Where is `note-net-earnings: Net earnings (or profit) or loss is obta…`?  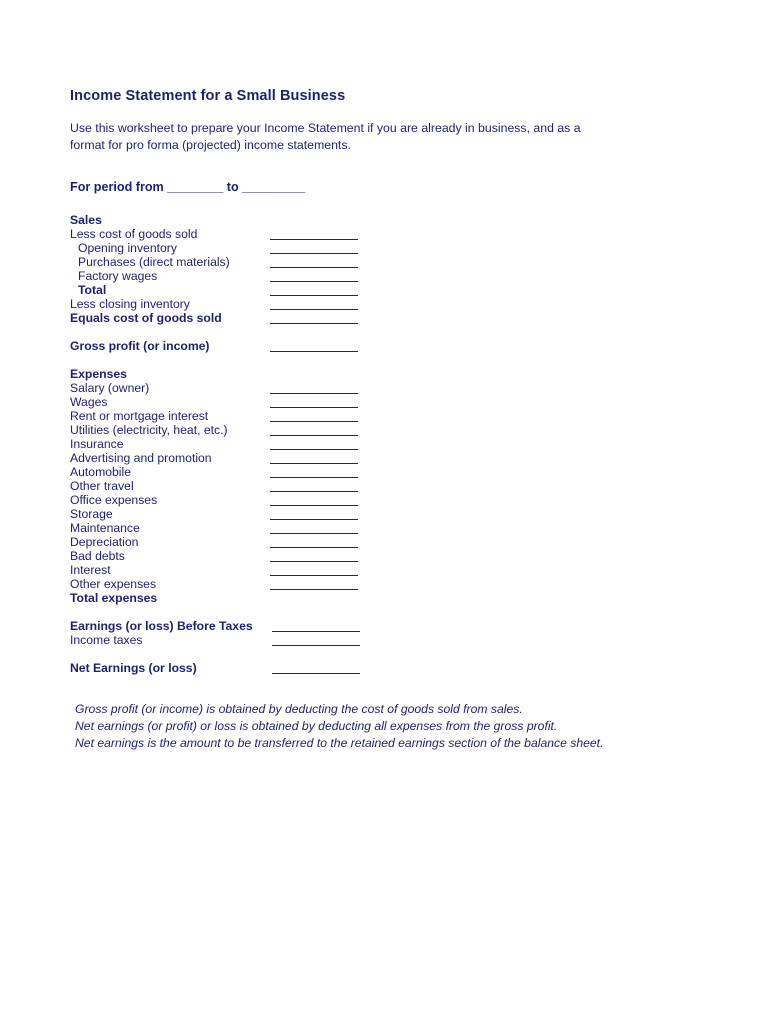 note-net-earnings: Net earnings (or profit) or loss is obta… is located at coordinates (316, 726).